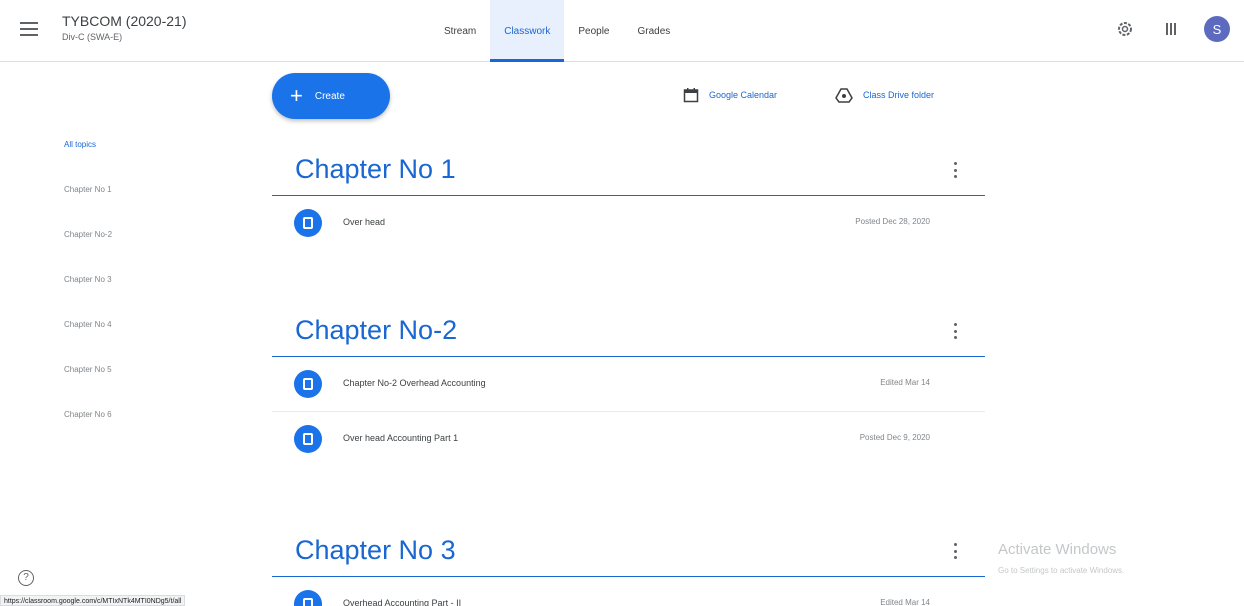  What do you see at coordinates (376, 330) in the screenshot?
I see `topic-title: Chapter No-2` at bounding box center [376, 330].